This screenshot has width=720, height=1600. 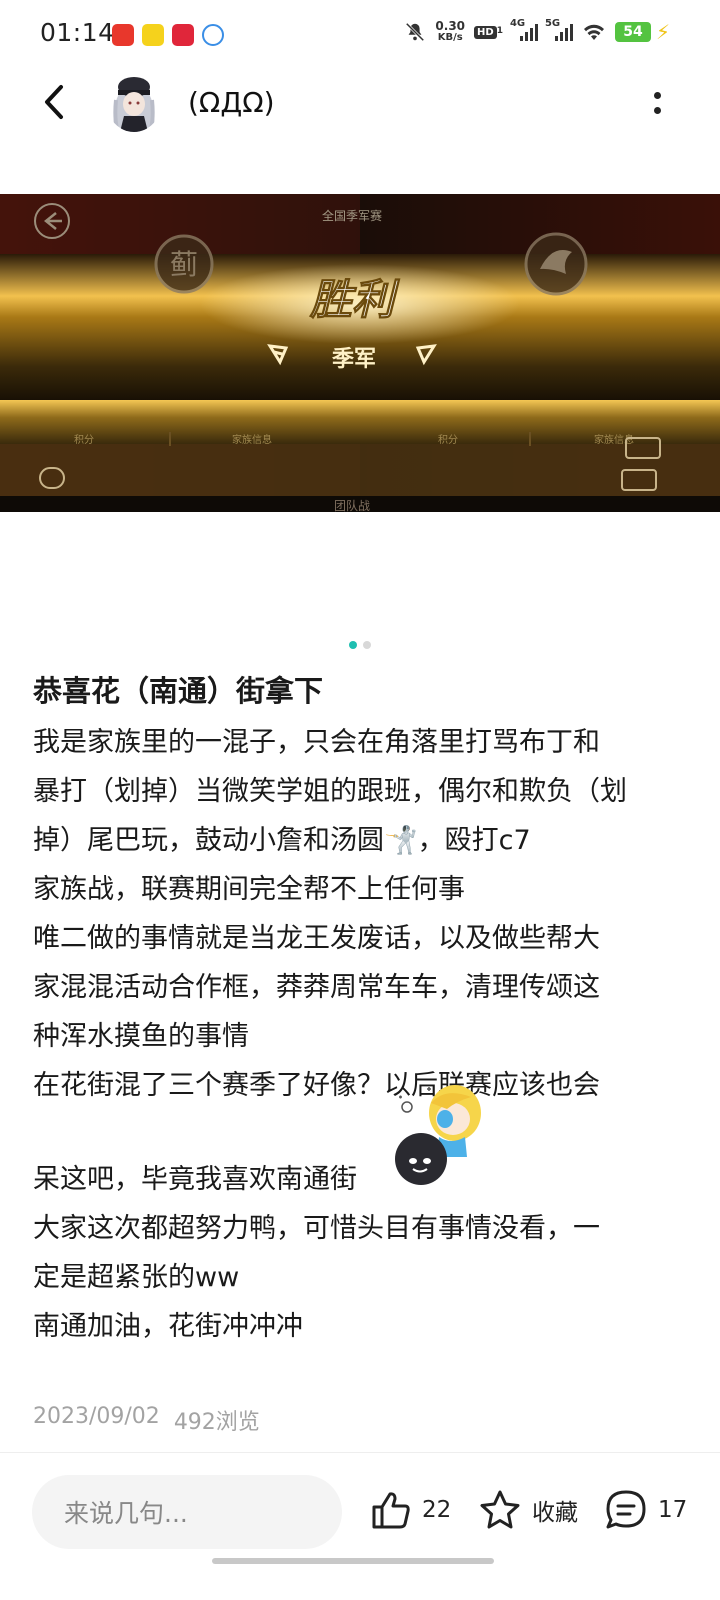 I want to click on signal-4g-icon: 4G, so click(x=524, y=29).